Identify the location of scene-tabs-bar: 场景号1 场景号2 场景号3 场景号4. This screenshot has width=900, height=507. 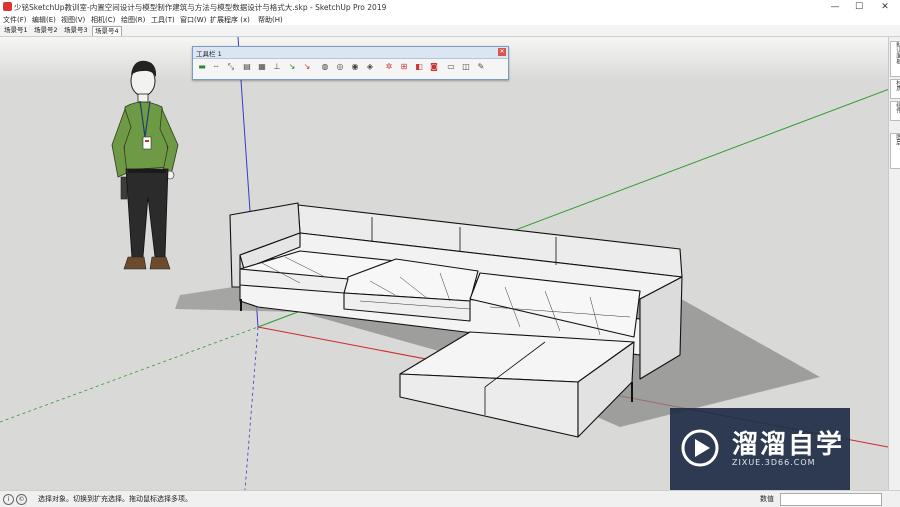
(450, 31).